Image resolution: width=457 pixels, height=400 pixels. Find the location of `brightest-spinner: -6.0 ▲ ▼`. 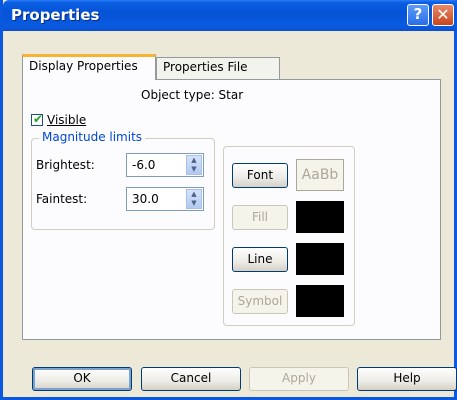

brightest-spinner: -6.0 ▲ ▼ is located at coordinates (165, 165).